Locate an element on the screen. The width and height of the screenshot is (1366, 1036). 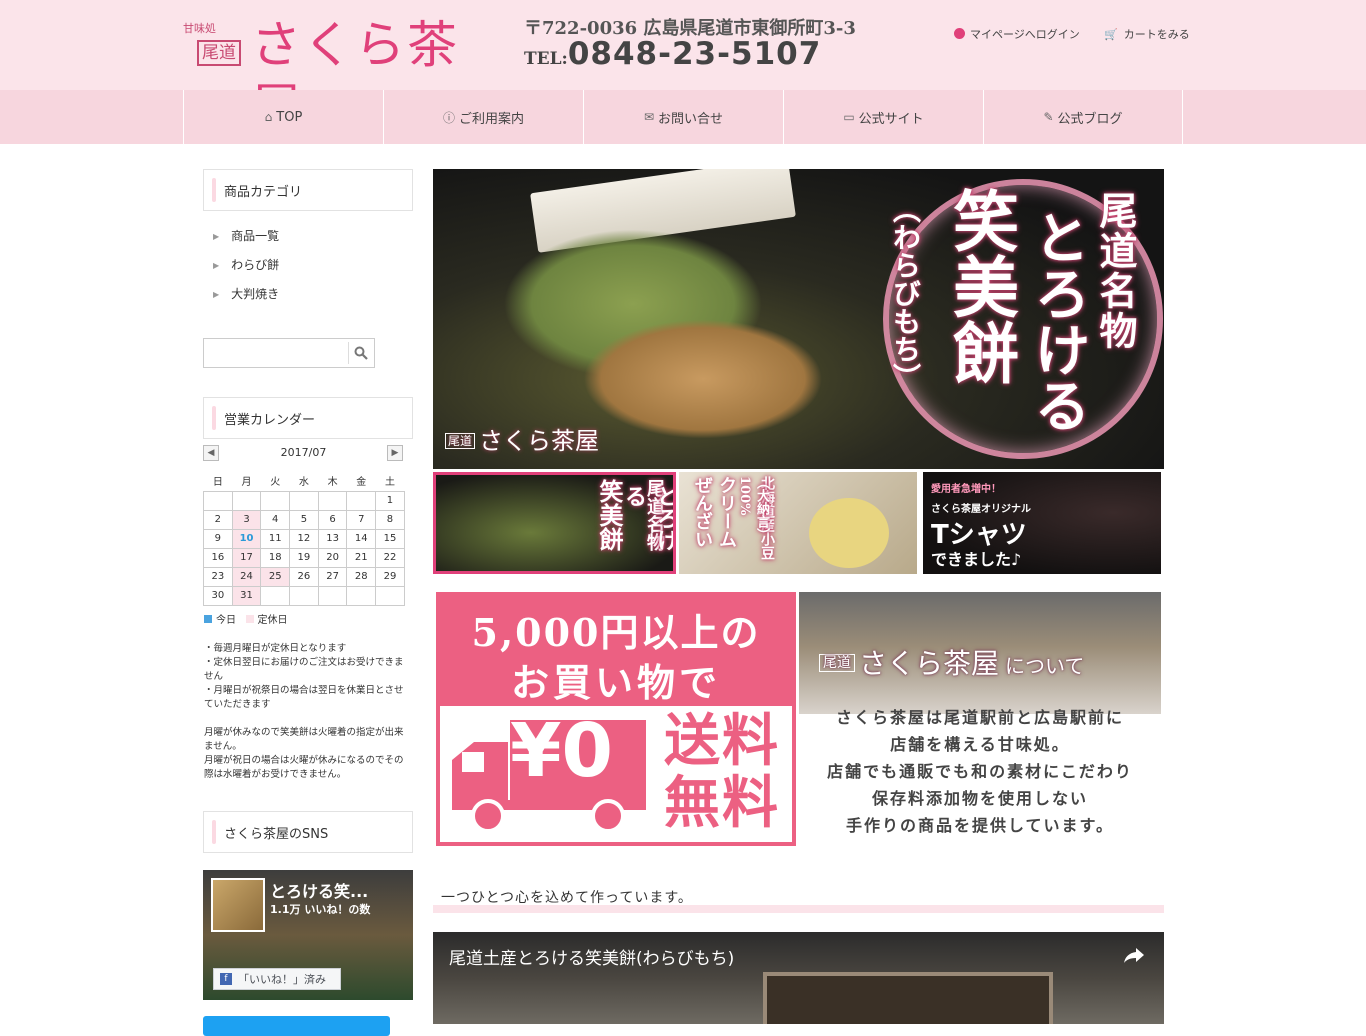
category-widget-title: 商品カテゴリ is located at coordinates (308, 190).